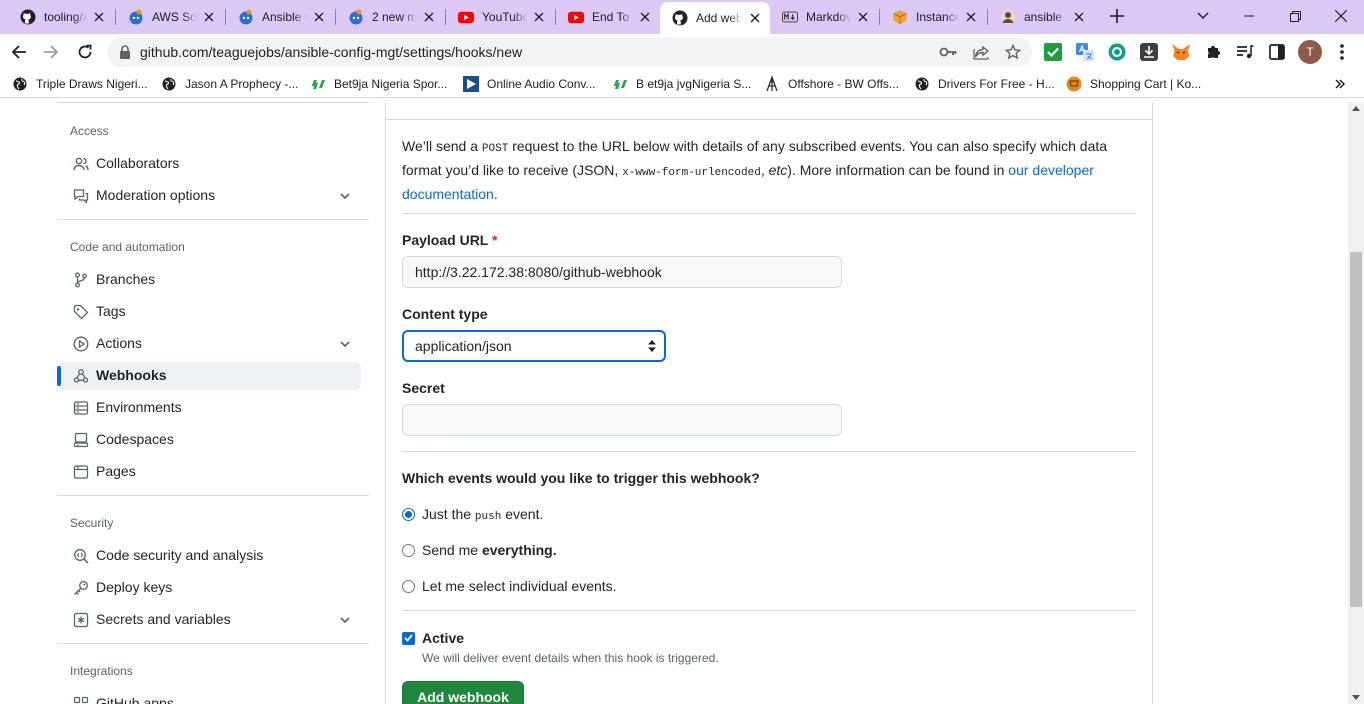  What do you see at coordinates (1213, 52) in the screenshot?
I see `extensions-puzzle-icon` at bounding box center [1213, 52].